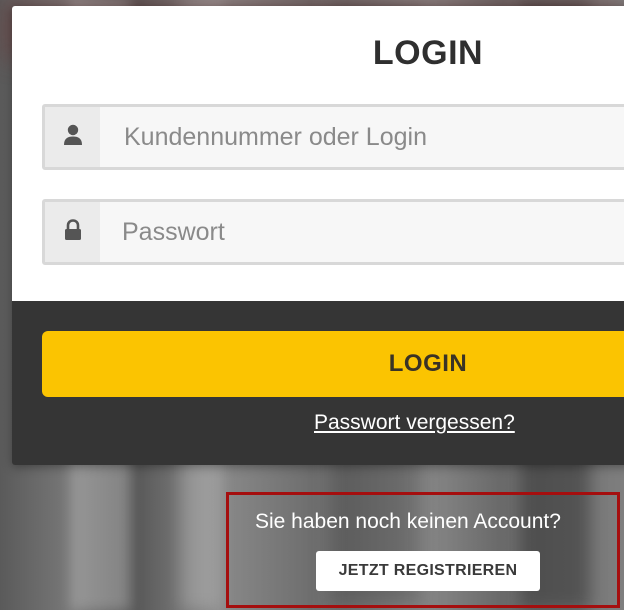  I want to click on login-title-container: LOGIN, so click(318, 53).